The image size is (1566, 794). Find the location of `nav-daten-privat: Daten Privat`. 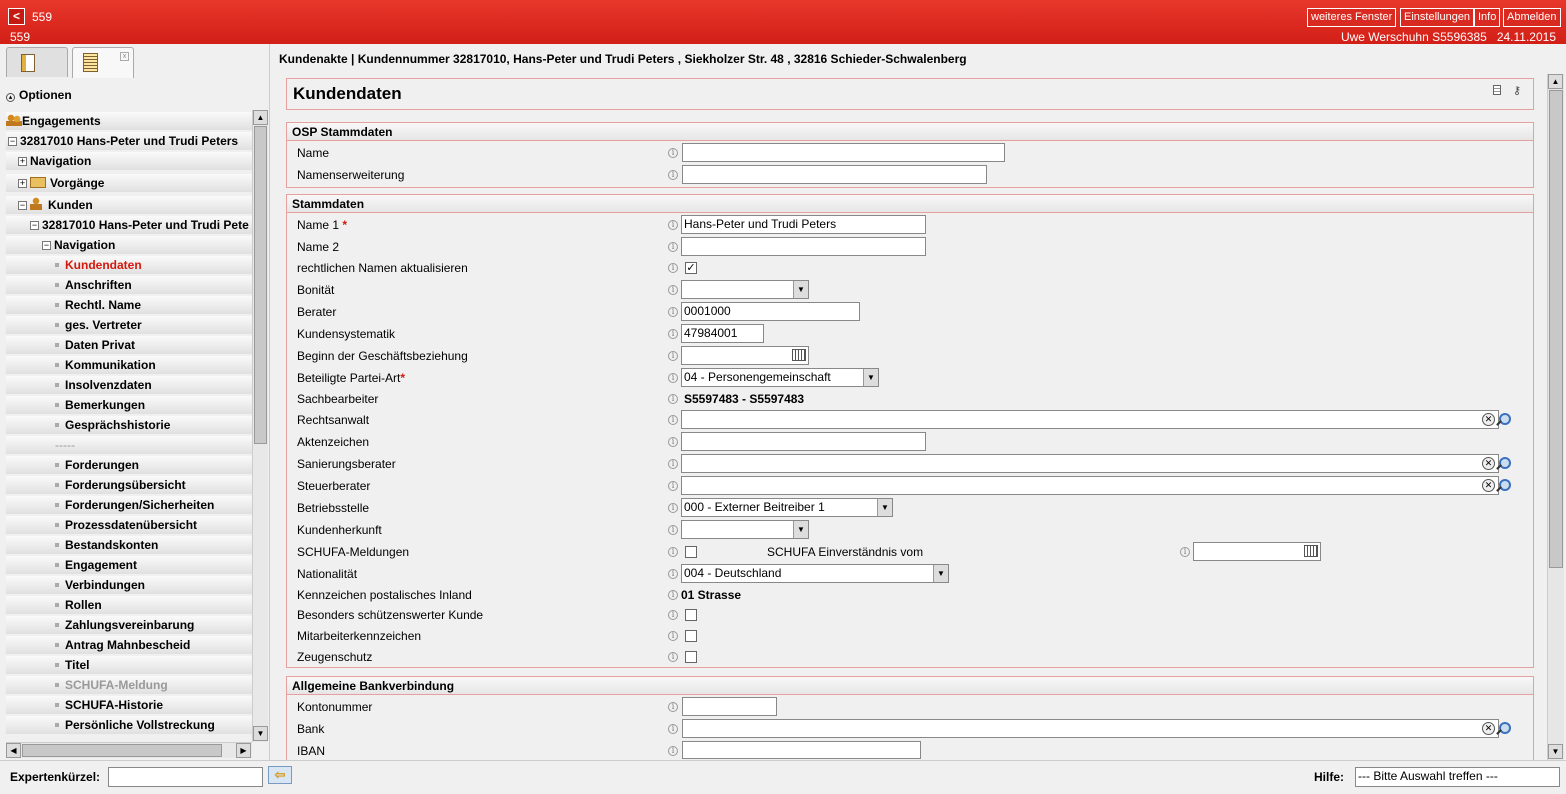

nav-daten-privat: Daten Privat is located at coordinates (129, 345).